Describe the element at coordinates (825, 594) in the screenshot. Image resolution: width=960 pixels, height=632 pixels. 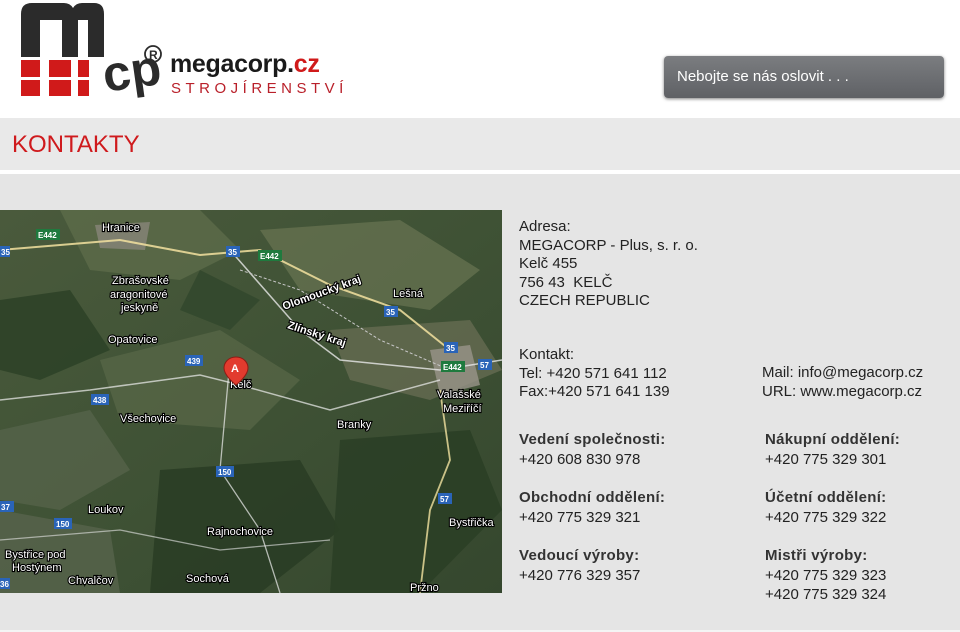
I see `department-phone: +420 775 329 324` at that location.